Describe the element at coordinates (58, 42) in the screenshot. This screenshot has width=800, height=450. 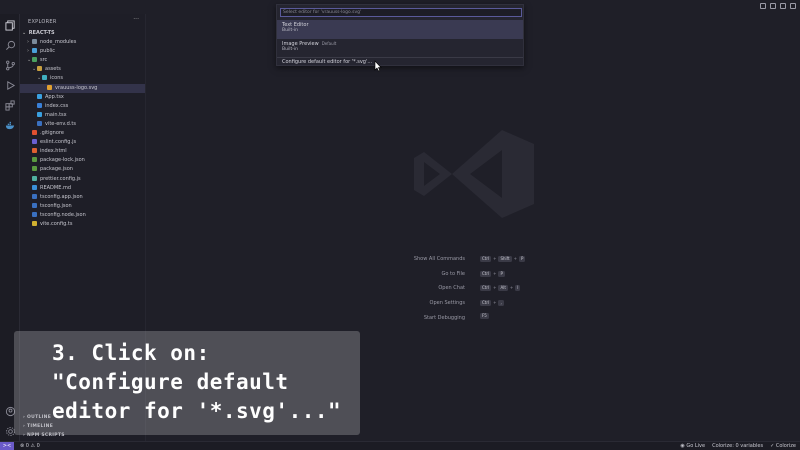
I see `tree-item-label: node_modules` at that location.